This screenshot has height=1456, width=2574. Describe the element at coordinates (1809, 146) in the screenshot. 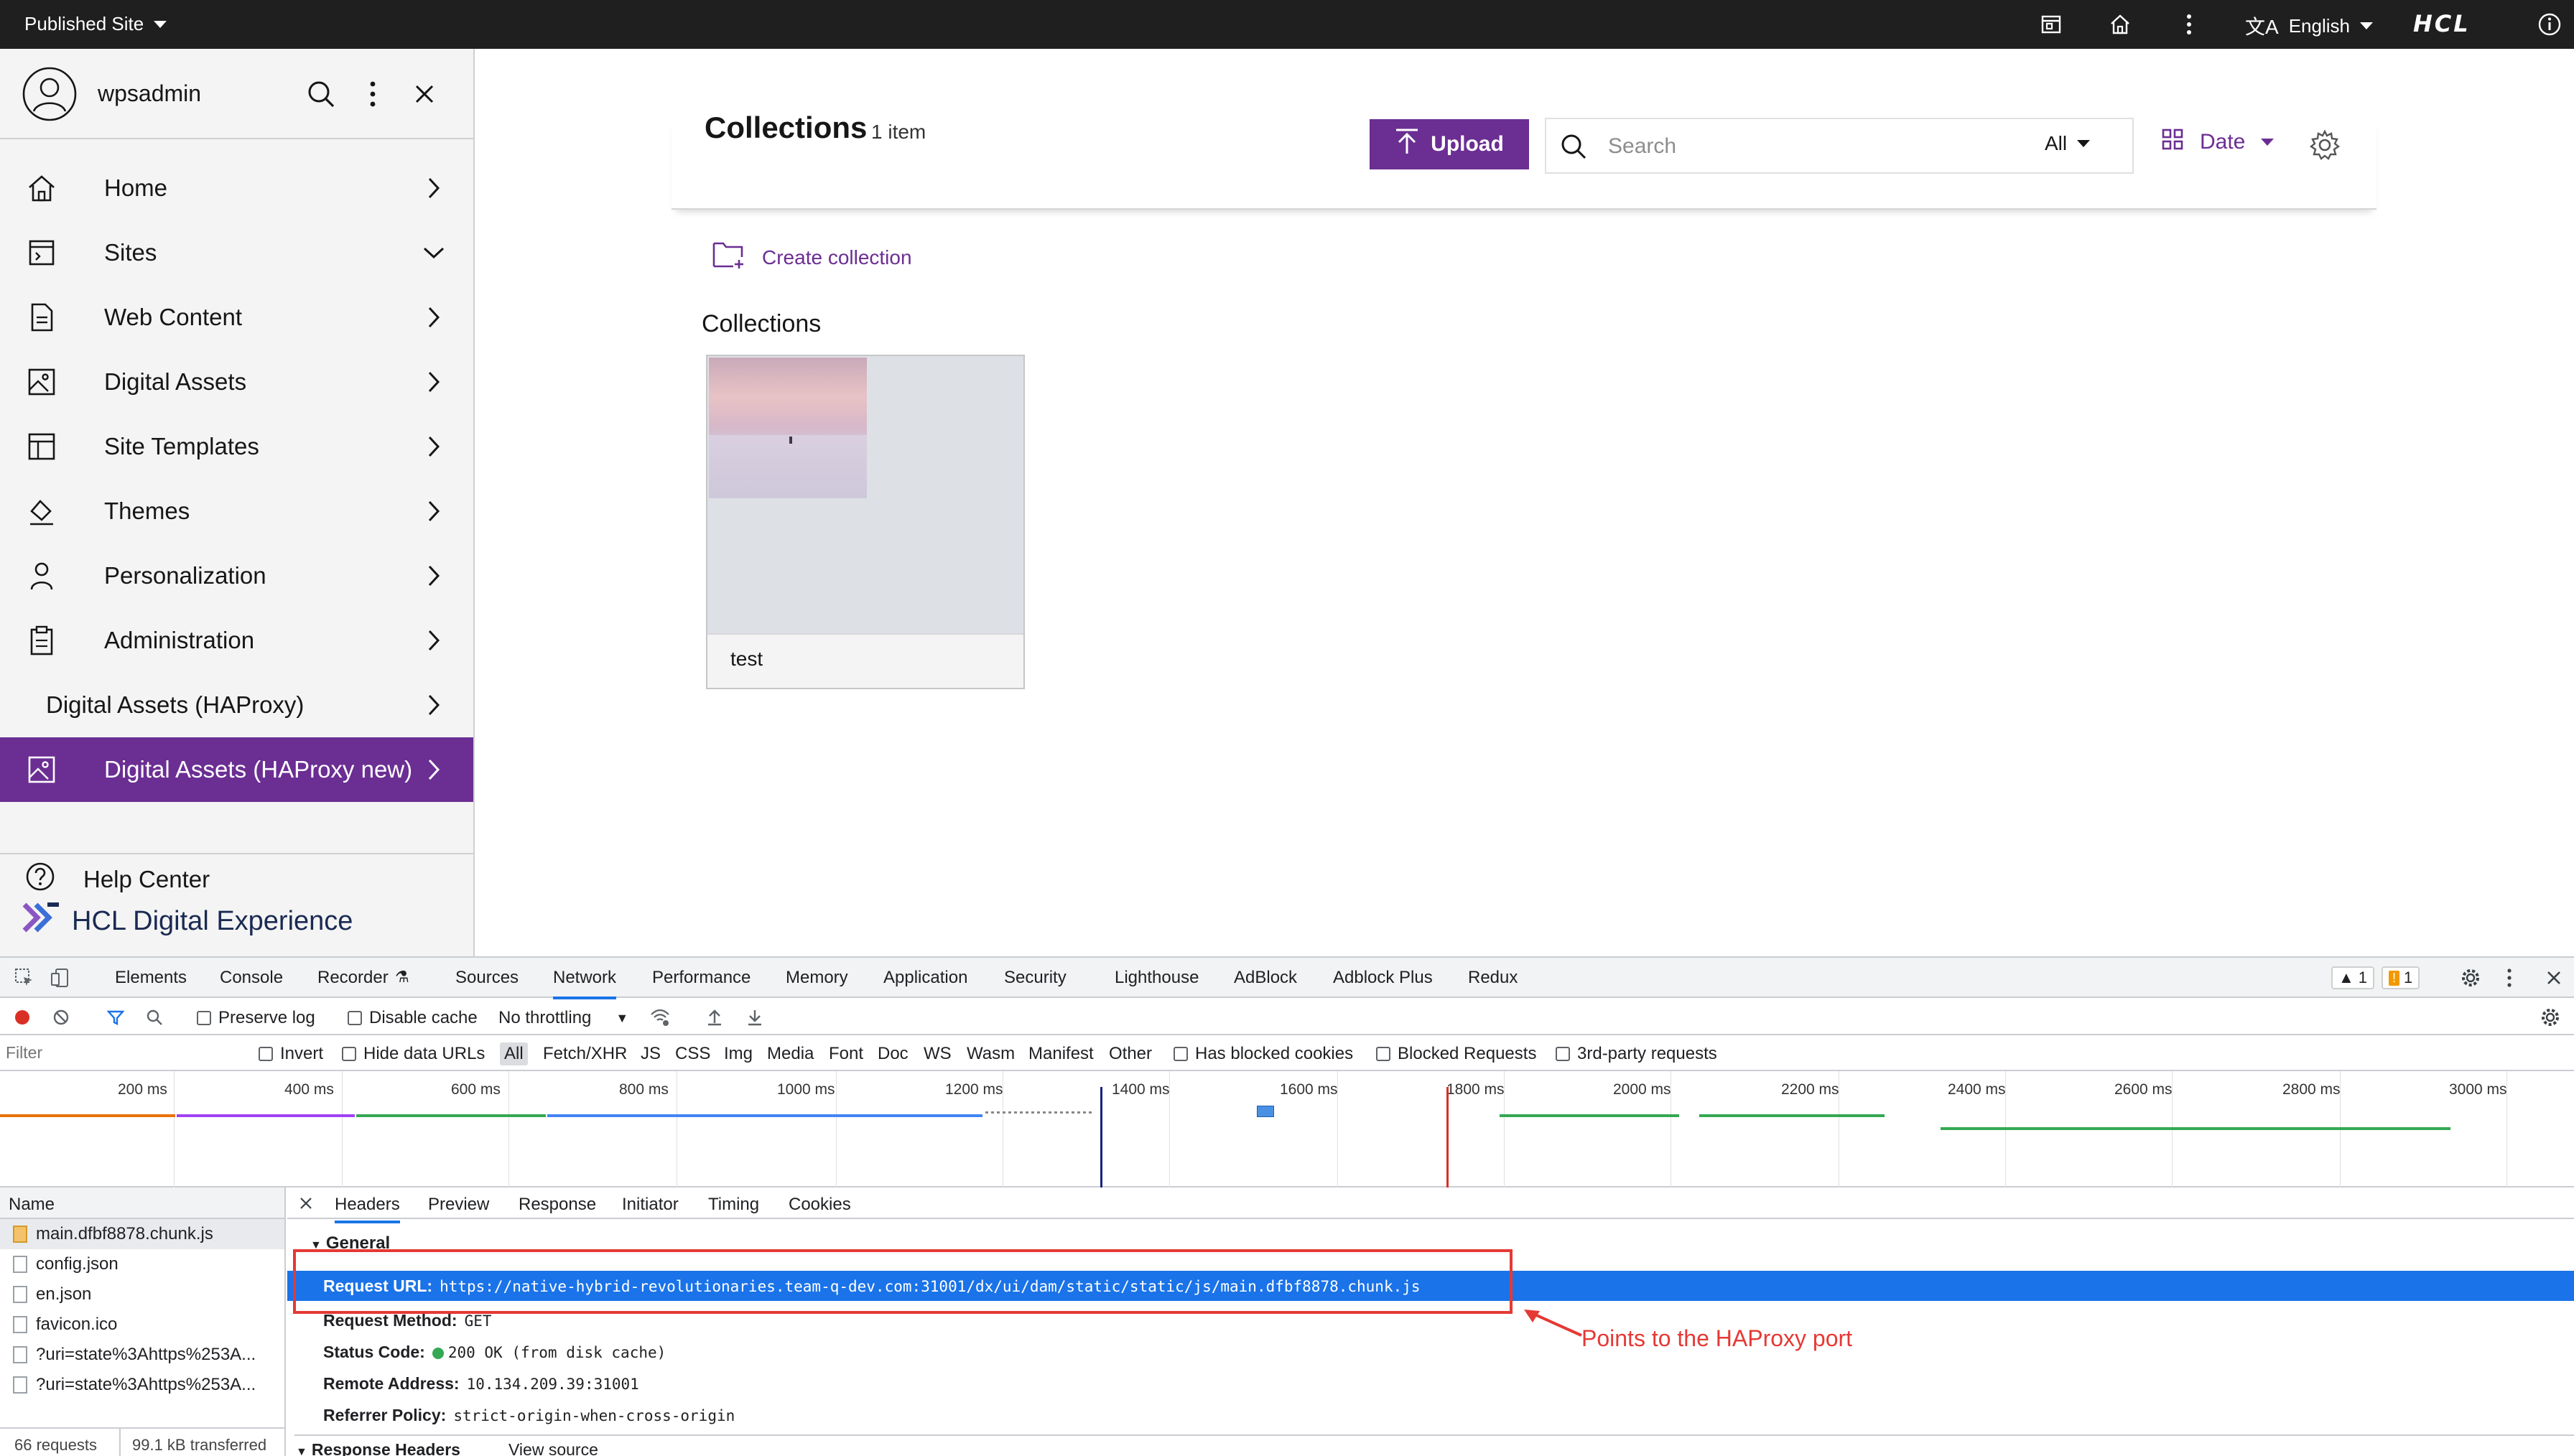

I see `search-input` at that location.